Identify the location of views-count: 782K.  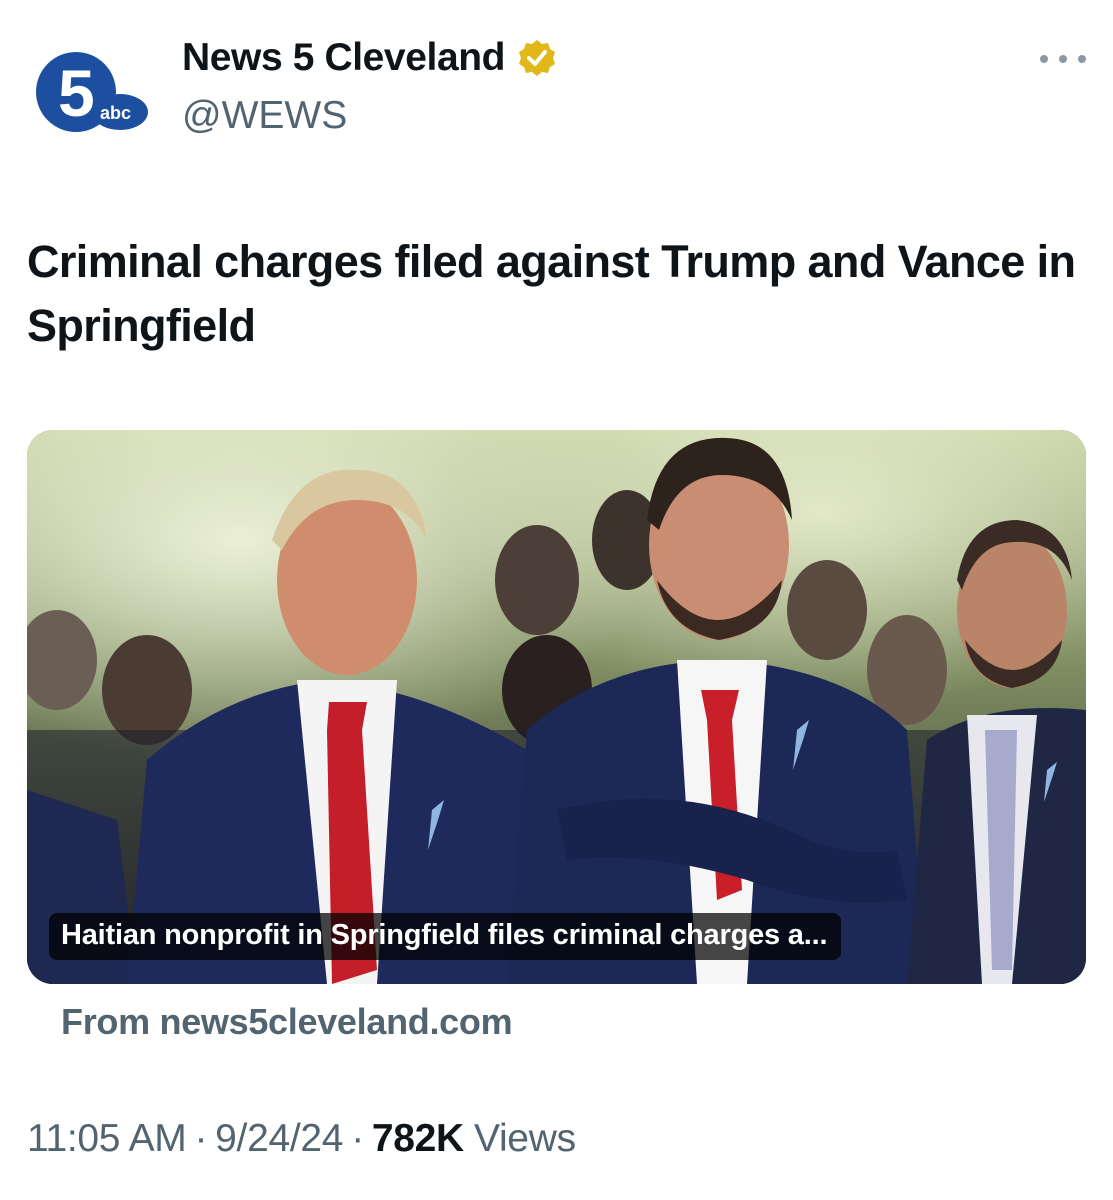
(418, 1139).